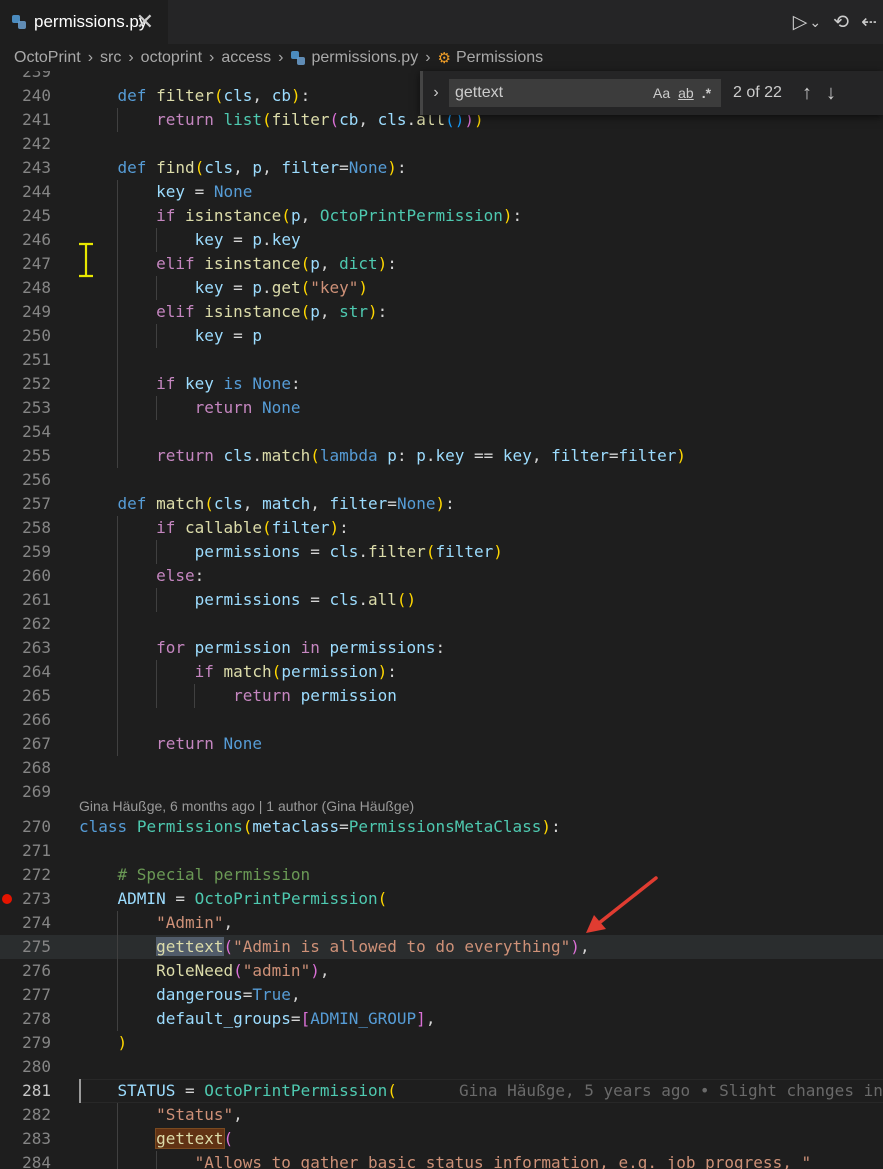 This screenshot has width=883, height=1169. Describe the element at coordinates (441, 923) in the screenshot. I see `code-line: 274 "Admin",` at that location.